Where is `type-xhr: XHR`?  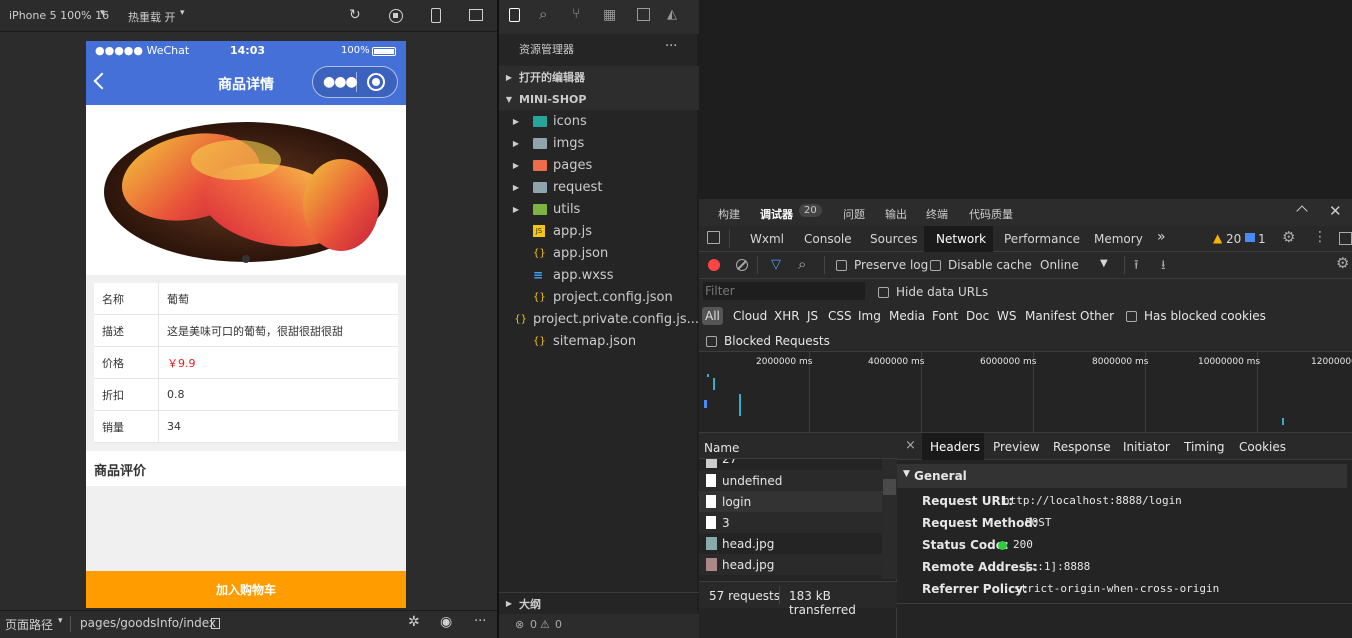
type-xhr: XHR is located at coordinates (787, 316).